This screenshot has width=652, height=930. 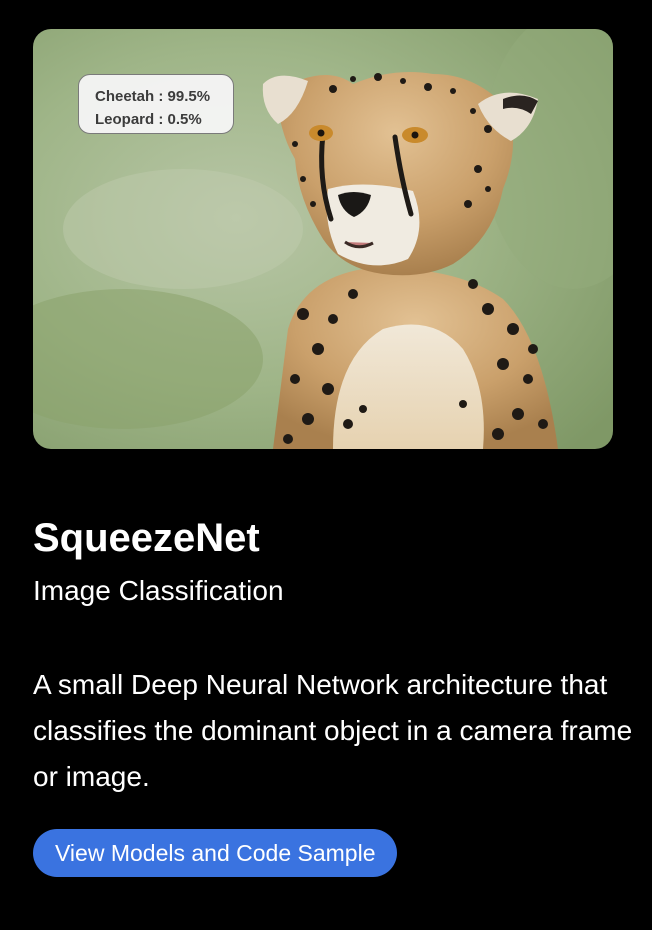 What do you see at coordinates (146, 538) in the screenshot?
I see `model-title: SqueezeNet` at bounding box center [146, 538].